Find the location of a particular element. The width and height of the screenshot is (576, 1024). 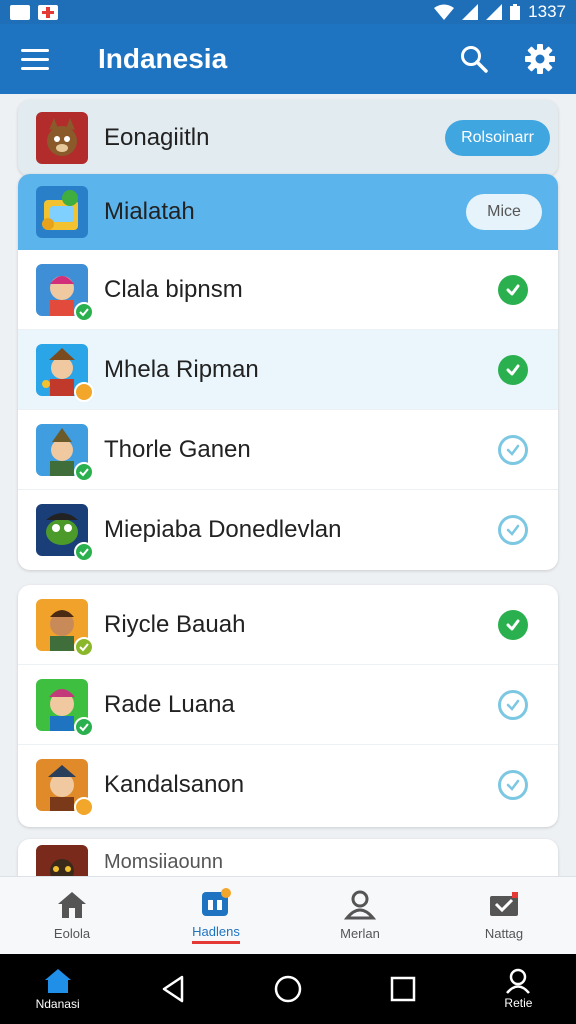

gear-icon is located at coordinates (540, 59).